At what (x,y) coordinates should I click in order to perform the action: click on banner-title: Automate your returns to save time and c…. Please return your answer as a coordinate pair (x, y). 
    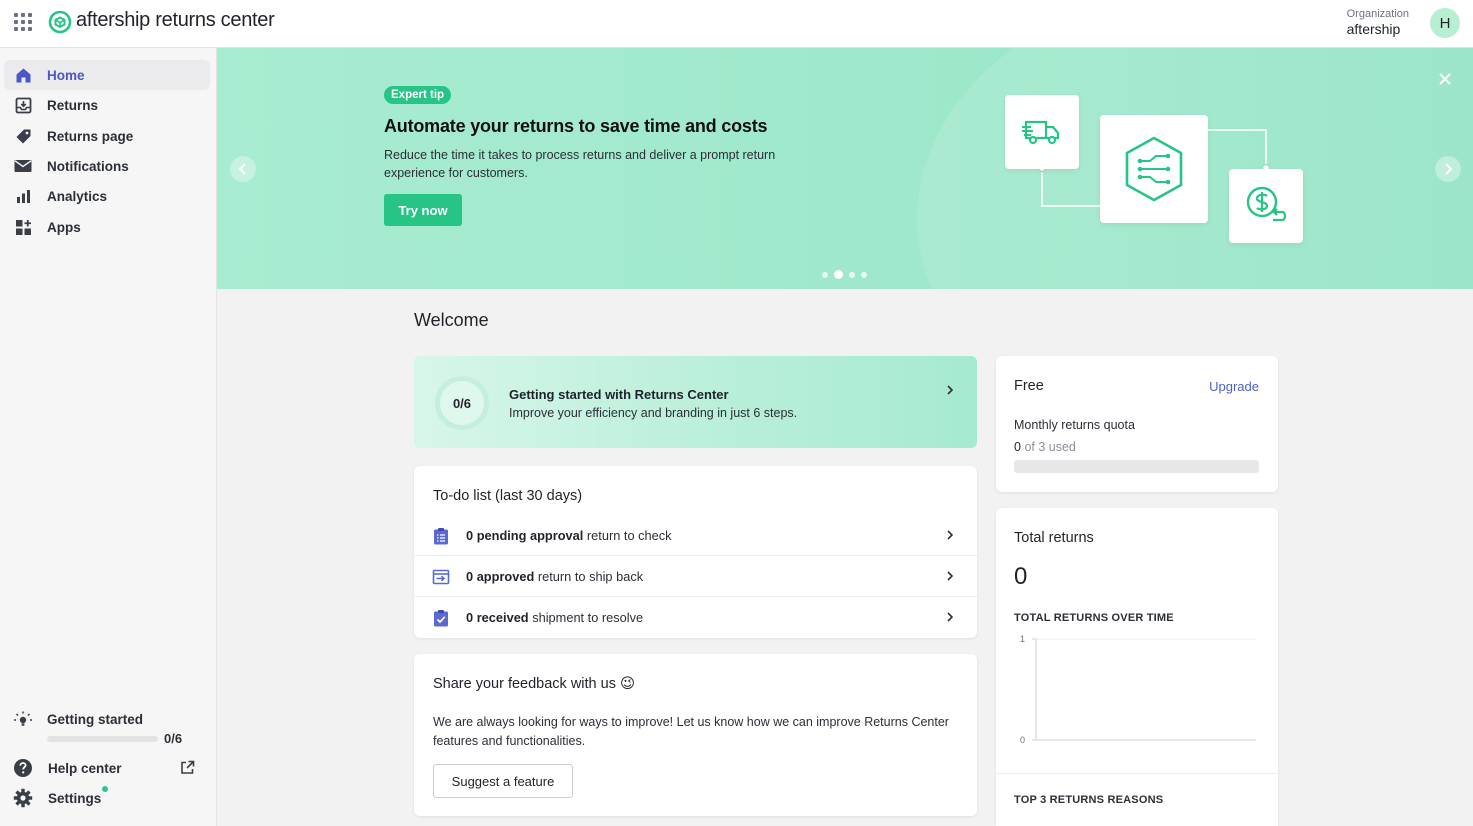
    Looking at the image, I should click on (576, 126).